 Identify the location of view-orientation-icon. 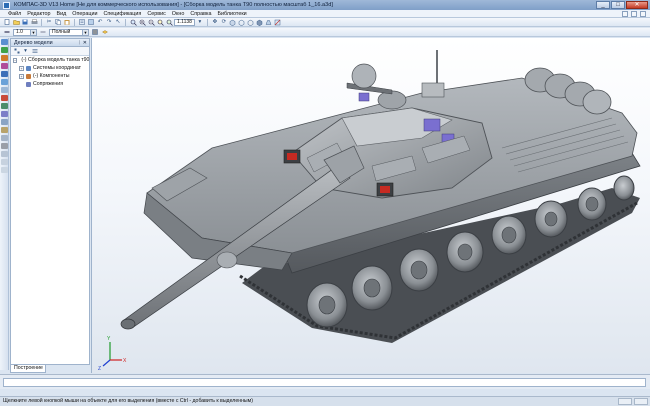
(233, 22).